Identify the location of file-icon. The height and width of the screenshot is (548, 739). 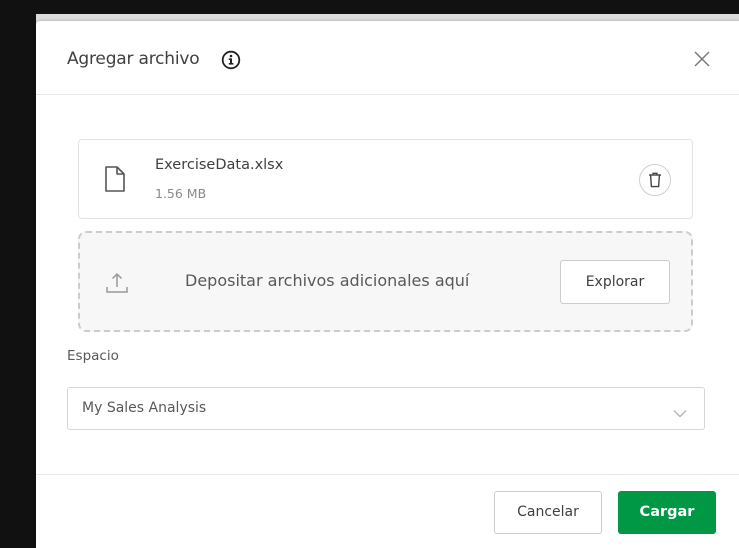
(115, 179).